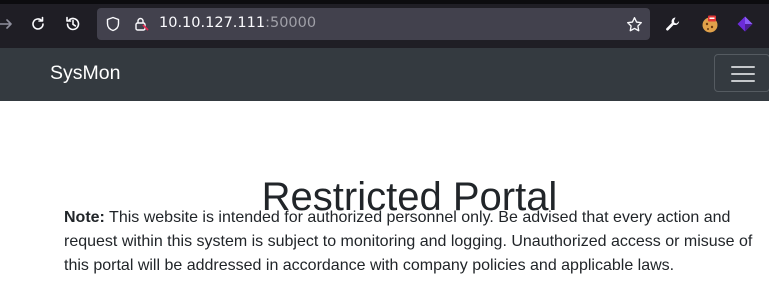  What do you see at coordinates (291, 23) in the screenshot?
I see `url-port: :50000` at bounding box center [291, 23].